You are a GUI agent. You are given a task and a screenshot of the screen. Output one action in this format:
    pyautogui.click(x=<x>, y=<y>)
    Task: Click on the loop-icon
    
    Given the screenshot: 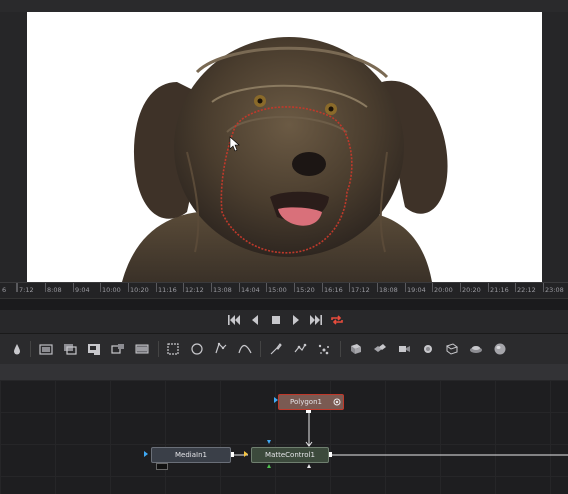 What is the action you would take?
    pyautogui.click(x=337, y=320)
    